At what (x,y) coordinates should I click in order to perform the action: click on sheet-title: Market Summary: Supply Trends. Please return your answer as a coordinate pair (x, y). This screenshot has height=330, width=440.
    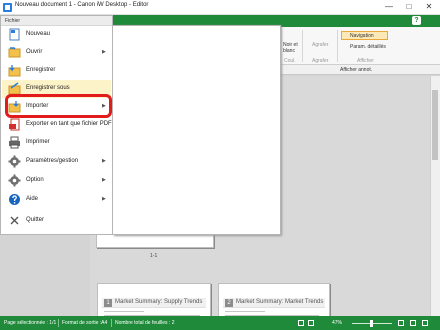
    Looking at the image, I should click on (159, 302).